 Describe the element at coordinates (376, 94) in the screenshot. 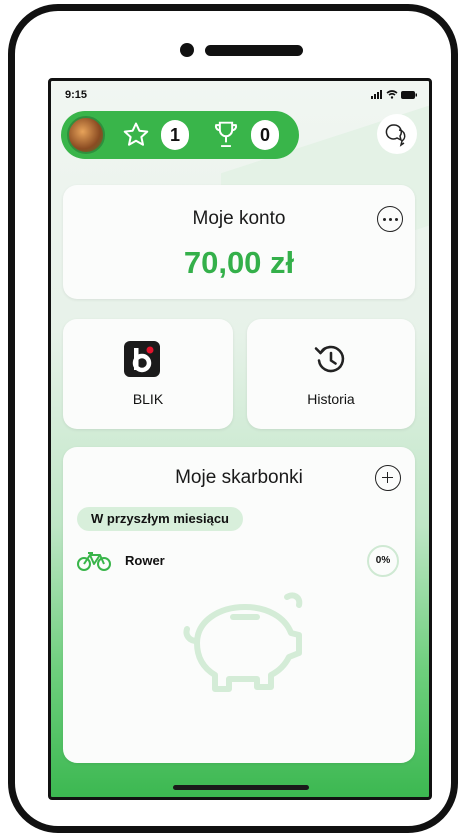

I see `signal-icon` at that location.